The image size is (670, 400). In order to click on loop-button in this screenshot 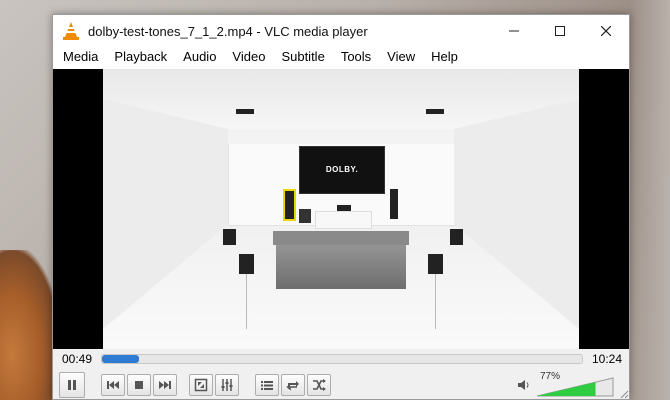, I will do `click(293, 385)`.